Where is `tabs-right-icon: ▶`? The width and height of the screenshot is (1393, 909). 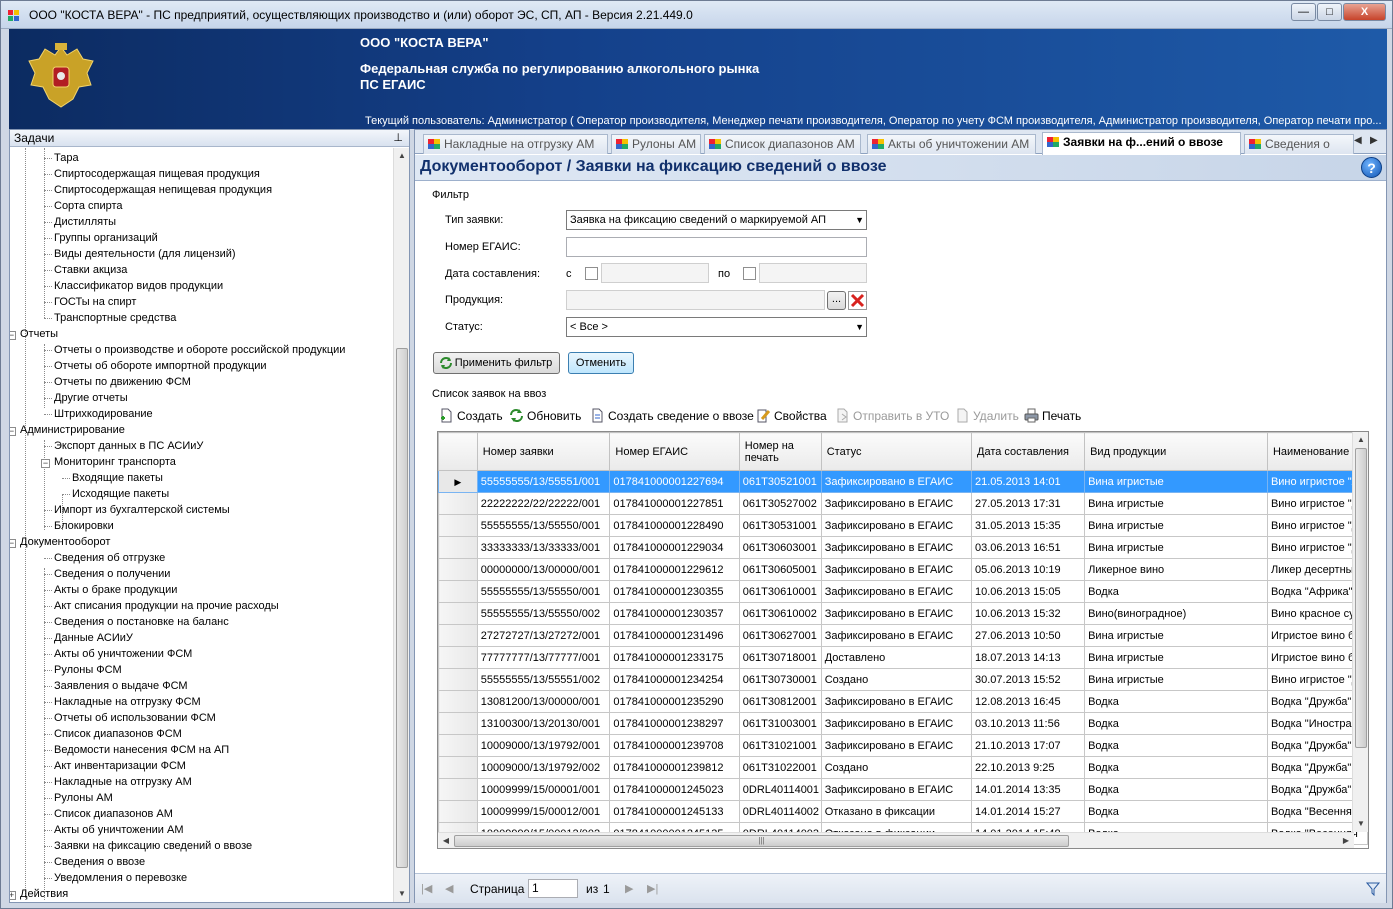
tabs-right-icon: ▶ is located at coordinates (1374, 140).